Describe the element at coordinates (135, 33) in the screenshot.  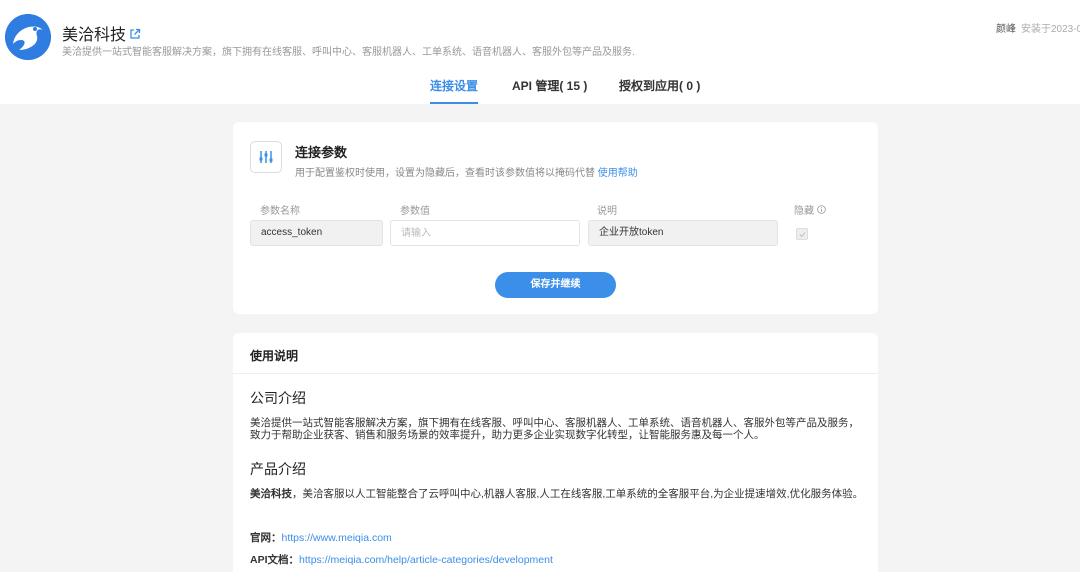
I see `external-link-icon` at that location.